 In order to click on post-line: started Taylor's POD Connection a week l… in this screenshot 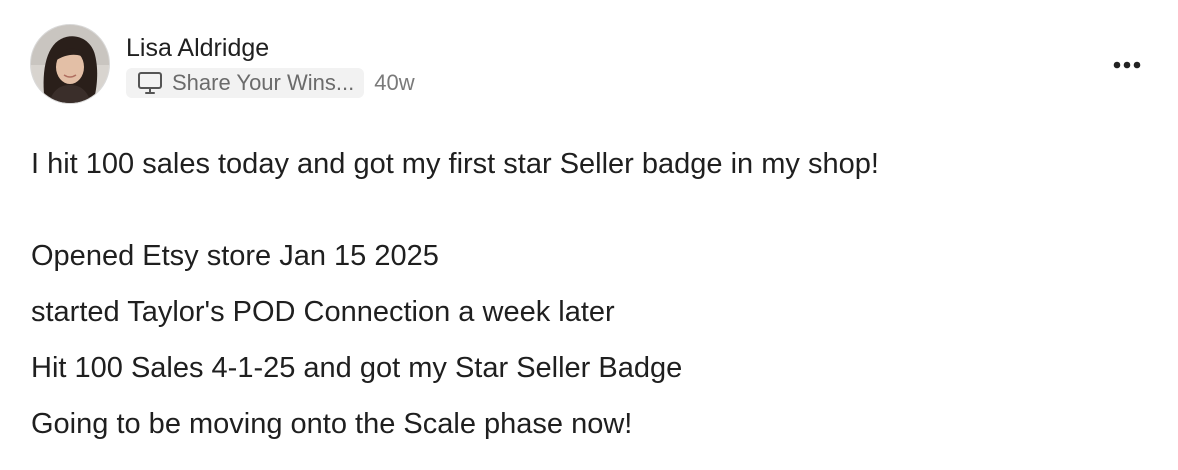, I will do `click(323, 312)`.